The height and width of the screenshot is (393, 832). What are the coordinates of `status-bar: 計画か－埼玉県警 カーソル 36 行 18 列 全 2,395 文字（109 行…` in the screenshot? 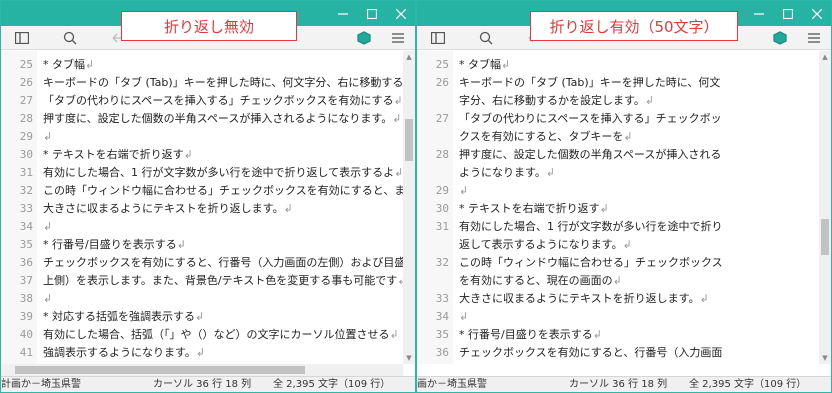 It's located at (208, 384).